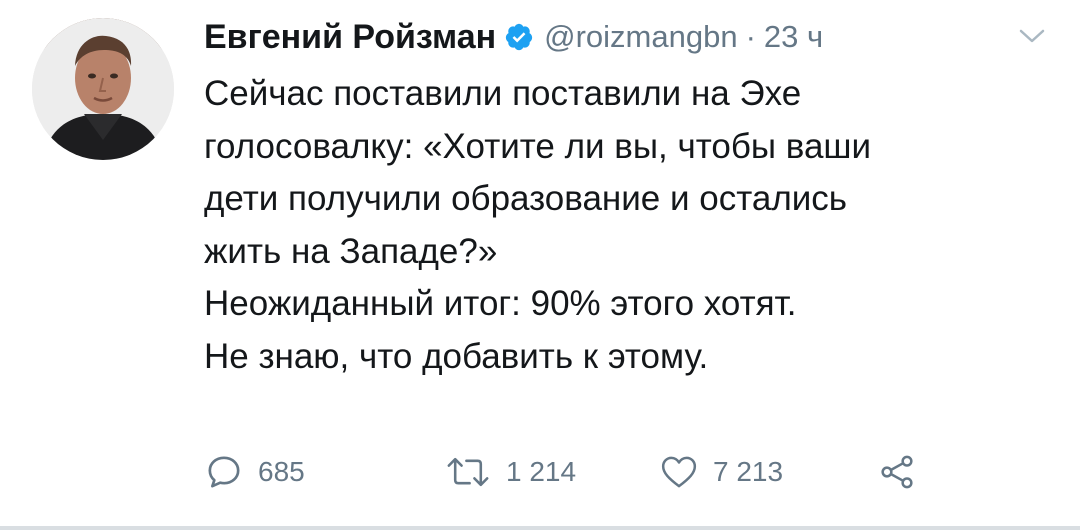 Image resolution: width=1080 pixels, height=530 pixels. What do you see at coordinates (640, 37) in the screenshot?
I see `author-handle: @roizmangbn` at bounding box center [640, 37].